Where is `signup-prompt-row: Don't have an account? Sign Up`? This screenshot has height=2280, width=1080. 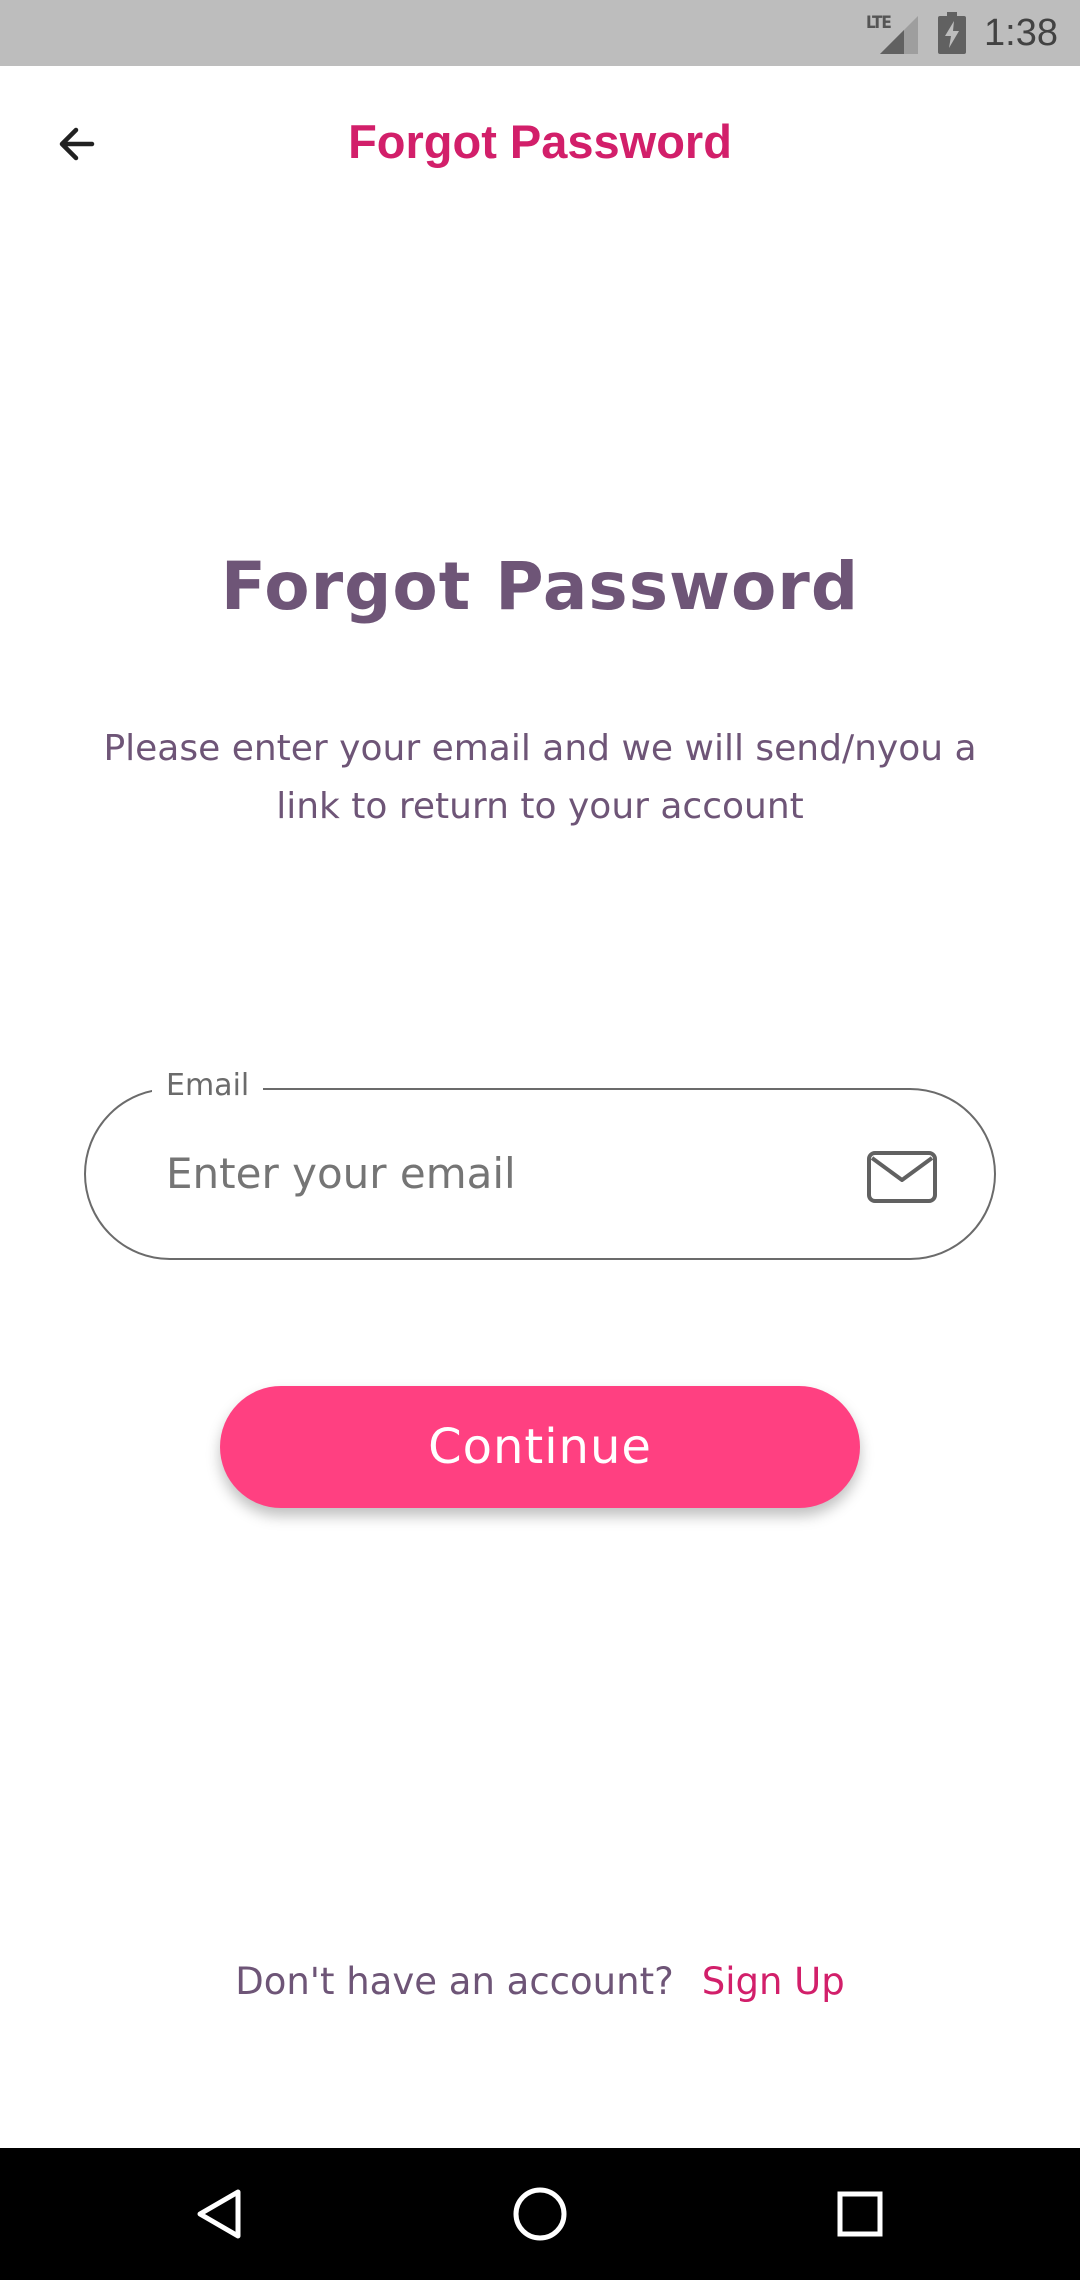
signup-prompt-row: Don't have an account? Sign Up is located at coordinates (540, 1981).